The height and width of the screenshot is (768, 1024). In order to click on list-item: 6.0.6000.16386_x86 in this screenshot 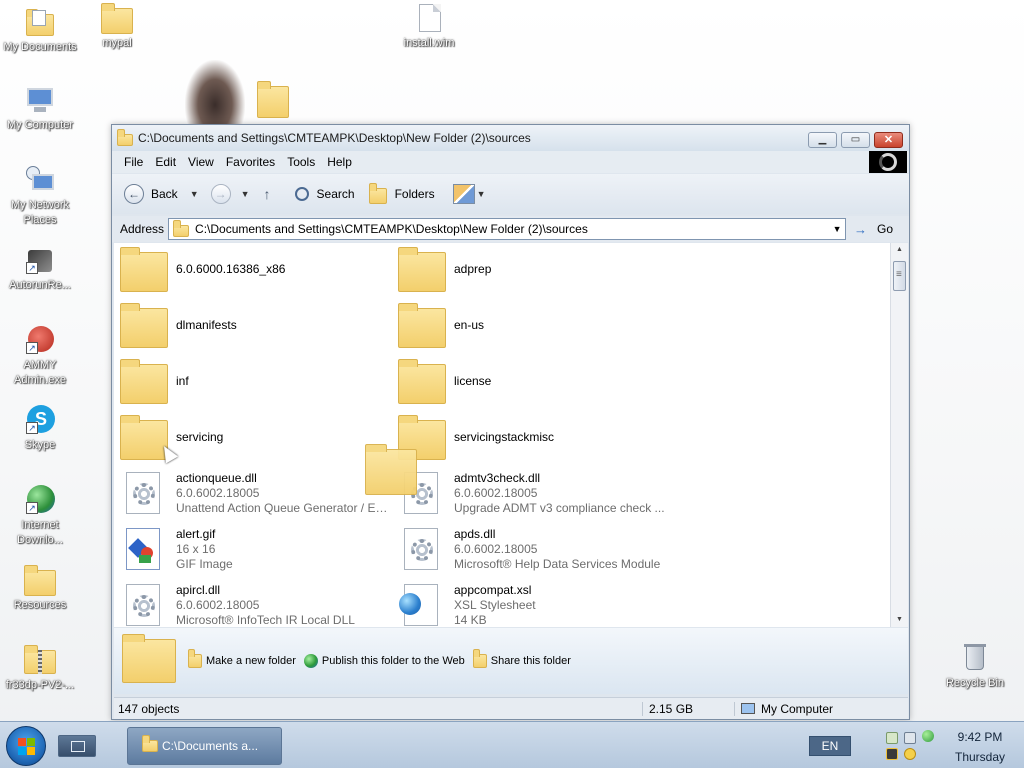, I will do `click(255, 269)`.